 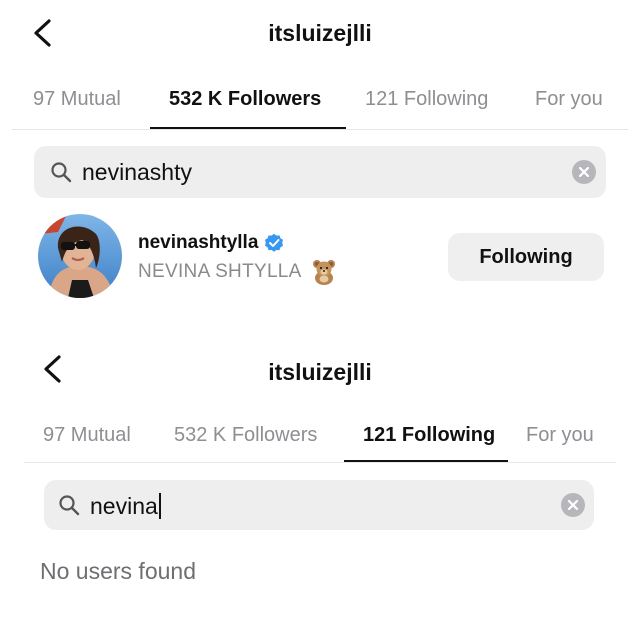 I want to click on fullname-line: NEVINA SHTYLLA, so click(x=238, y=272).